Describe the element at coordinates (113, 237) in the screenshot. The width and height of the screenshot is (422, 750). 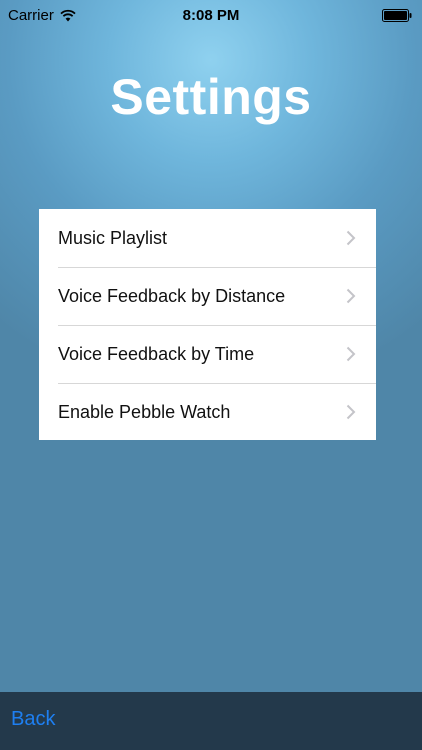
I see `settings-item-label: Music Playlist` at that location.